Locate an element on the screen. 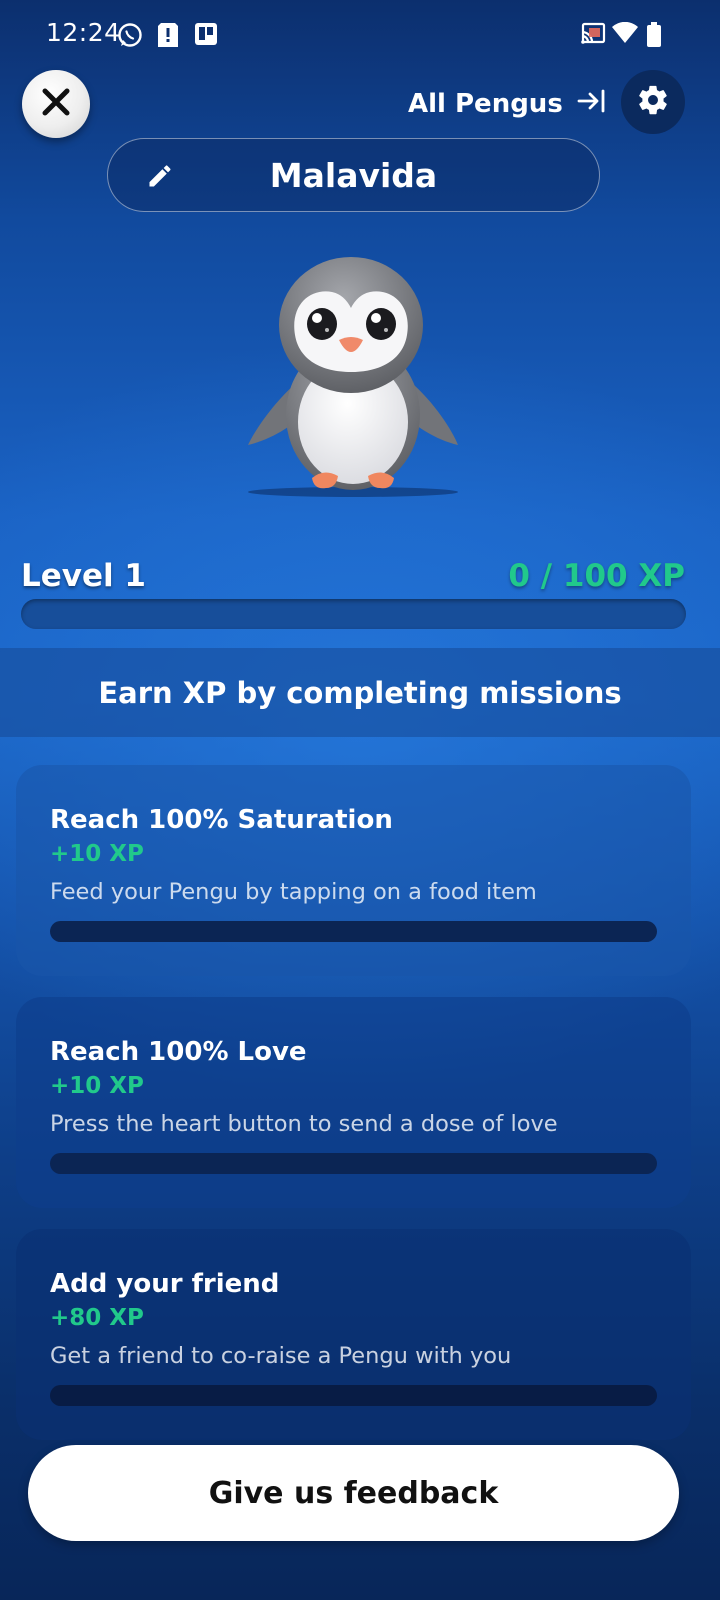 The height and width of the screenshot is (1600, 720). mission-reward: +80 XP is located at coordinates (97, 1318).